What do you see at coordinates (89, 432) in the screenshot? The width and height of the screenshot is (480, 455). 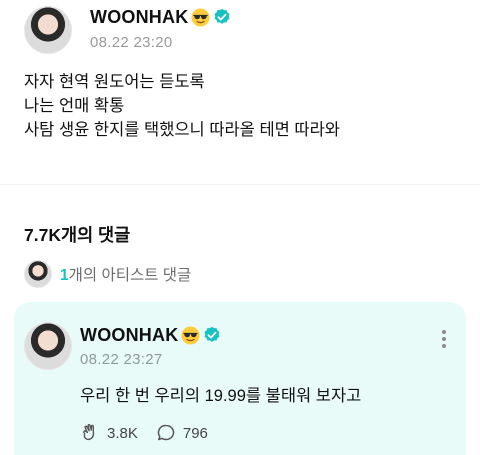 I see `like-hand-icon` at bounding box center [89, 432].